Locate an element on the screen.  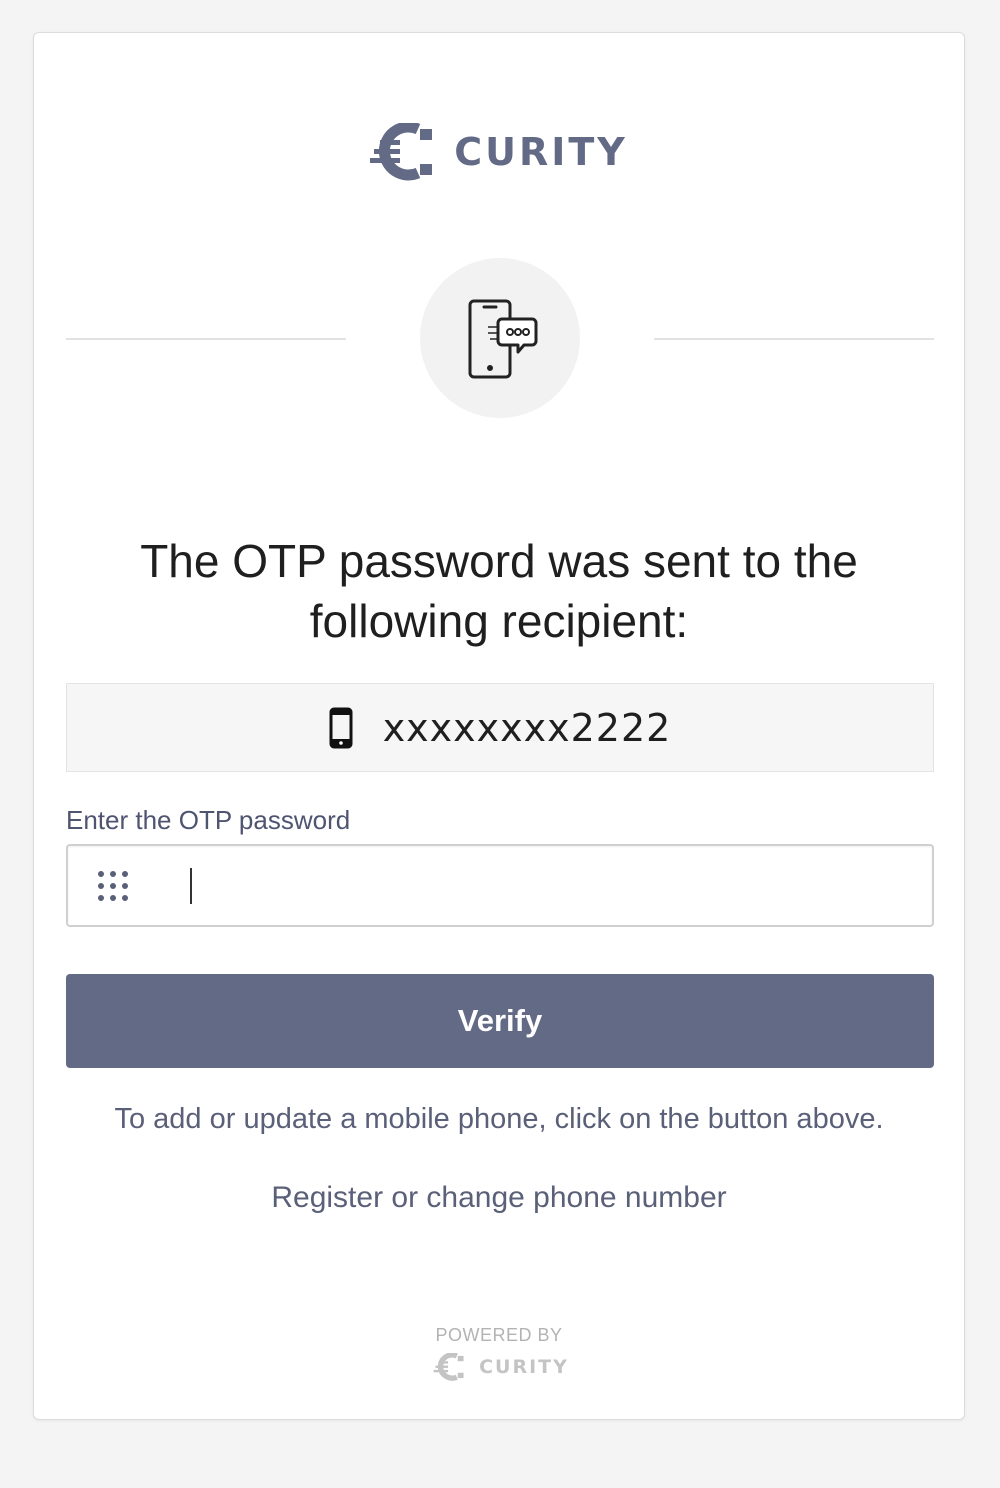
divider-left is located at coordinates (206, 339).